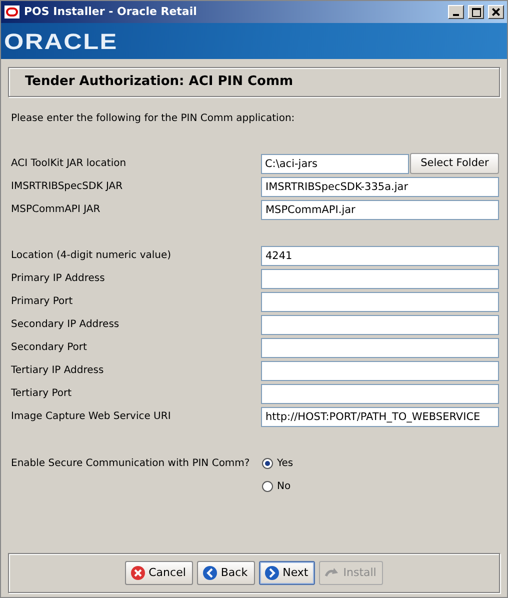  I want to click on input-field: MSPCommAPI.jar, so click(380, 210).